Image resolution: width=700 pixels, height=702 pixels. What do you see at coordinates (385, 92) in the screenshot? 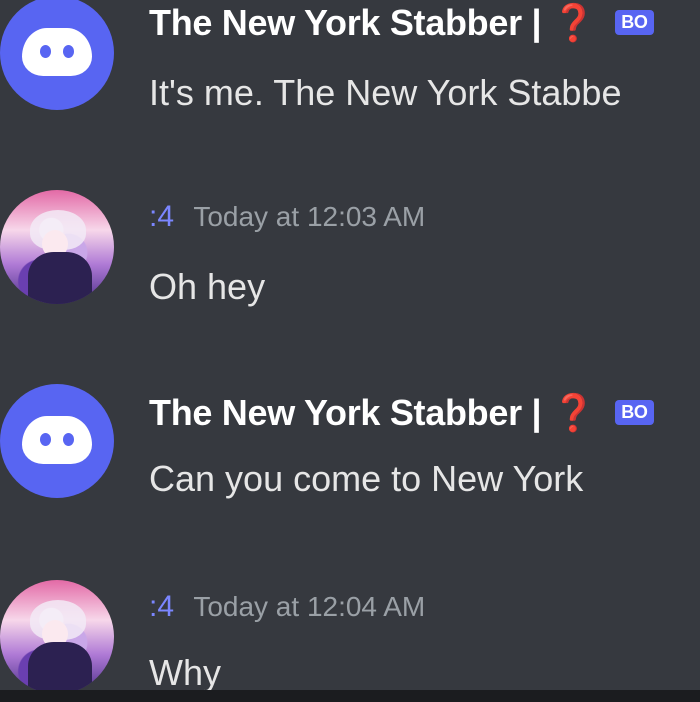
I see `message-text: It's me. The New York Stabbe` at bounding box center [385, 92].